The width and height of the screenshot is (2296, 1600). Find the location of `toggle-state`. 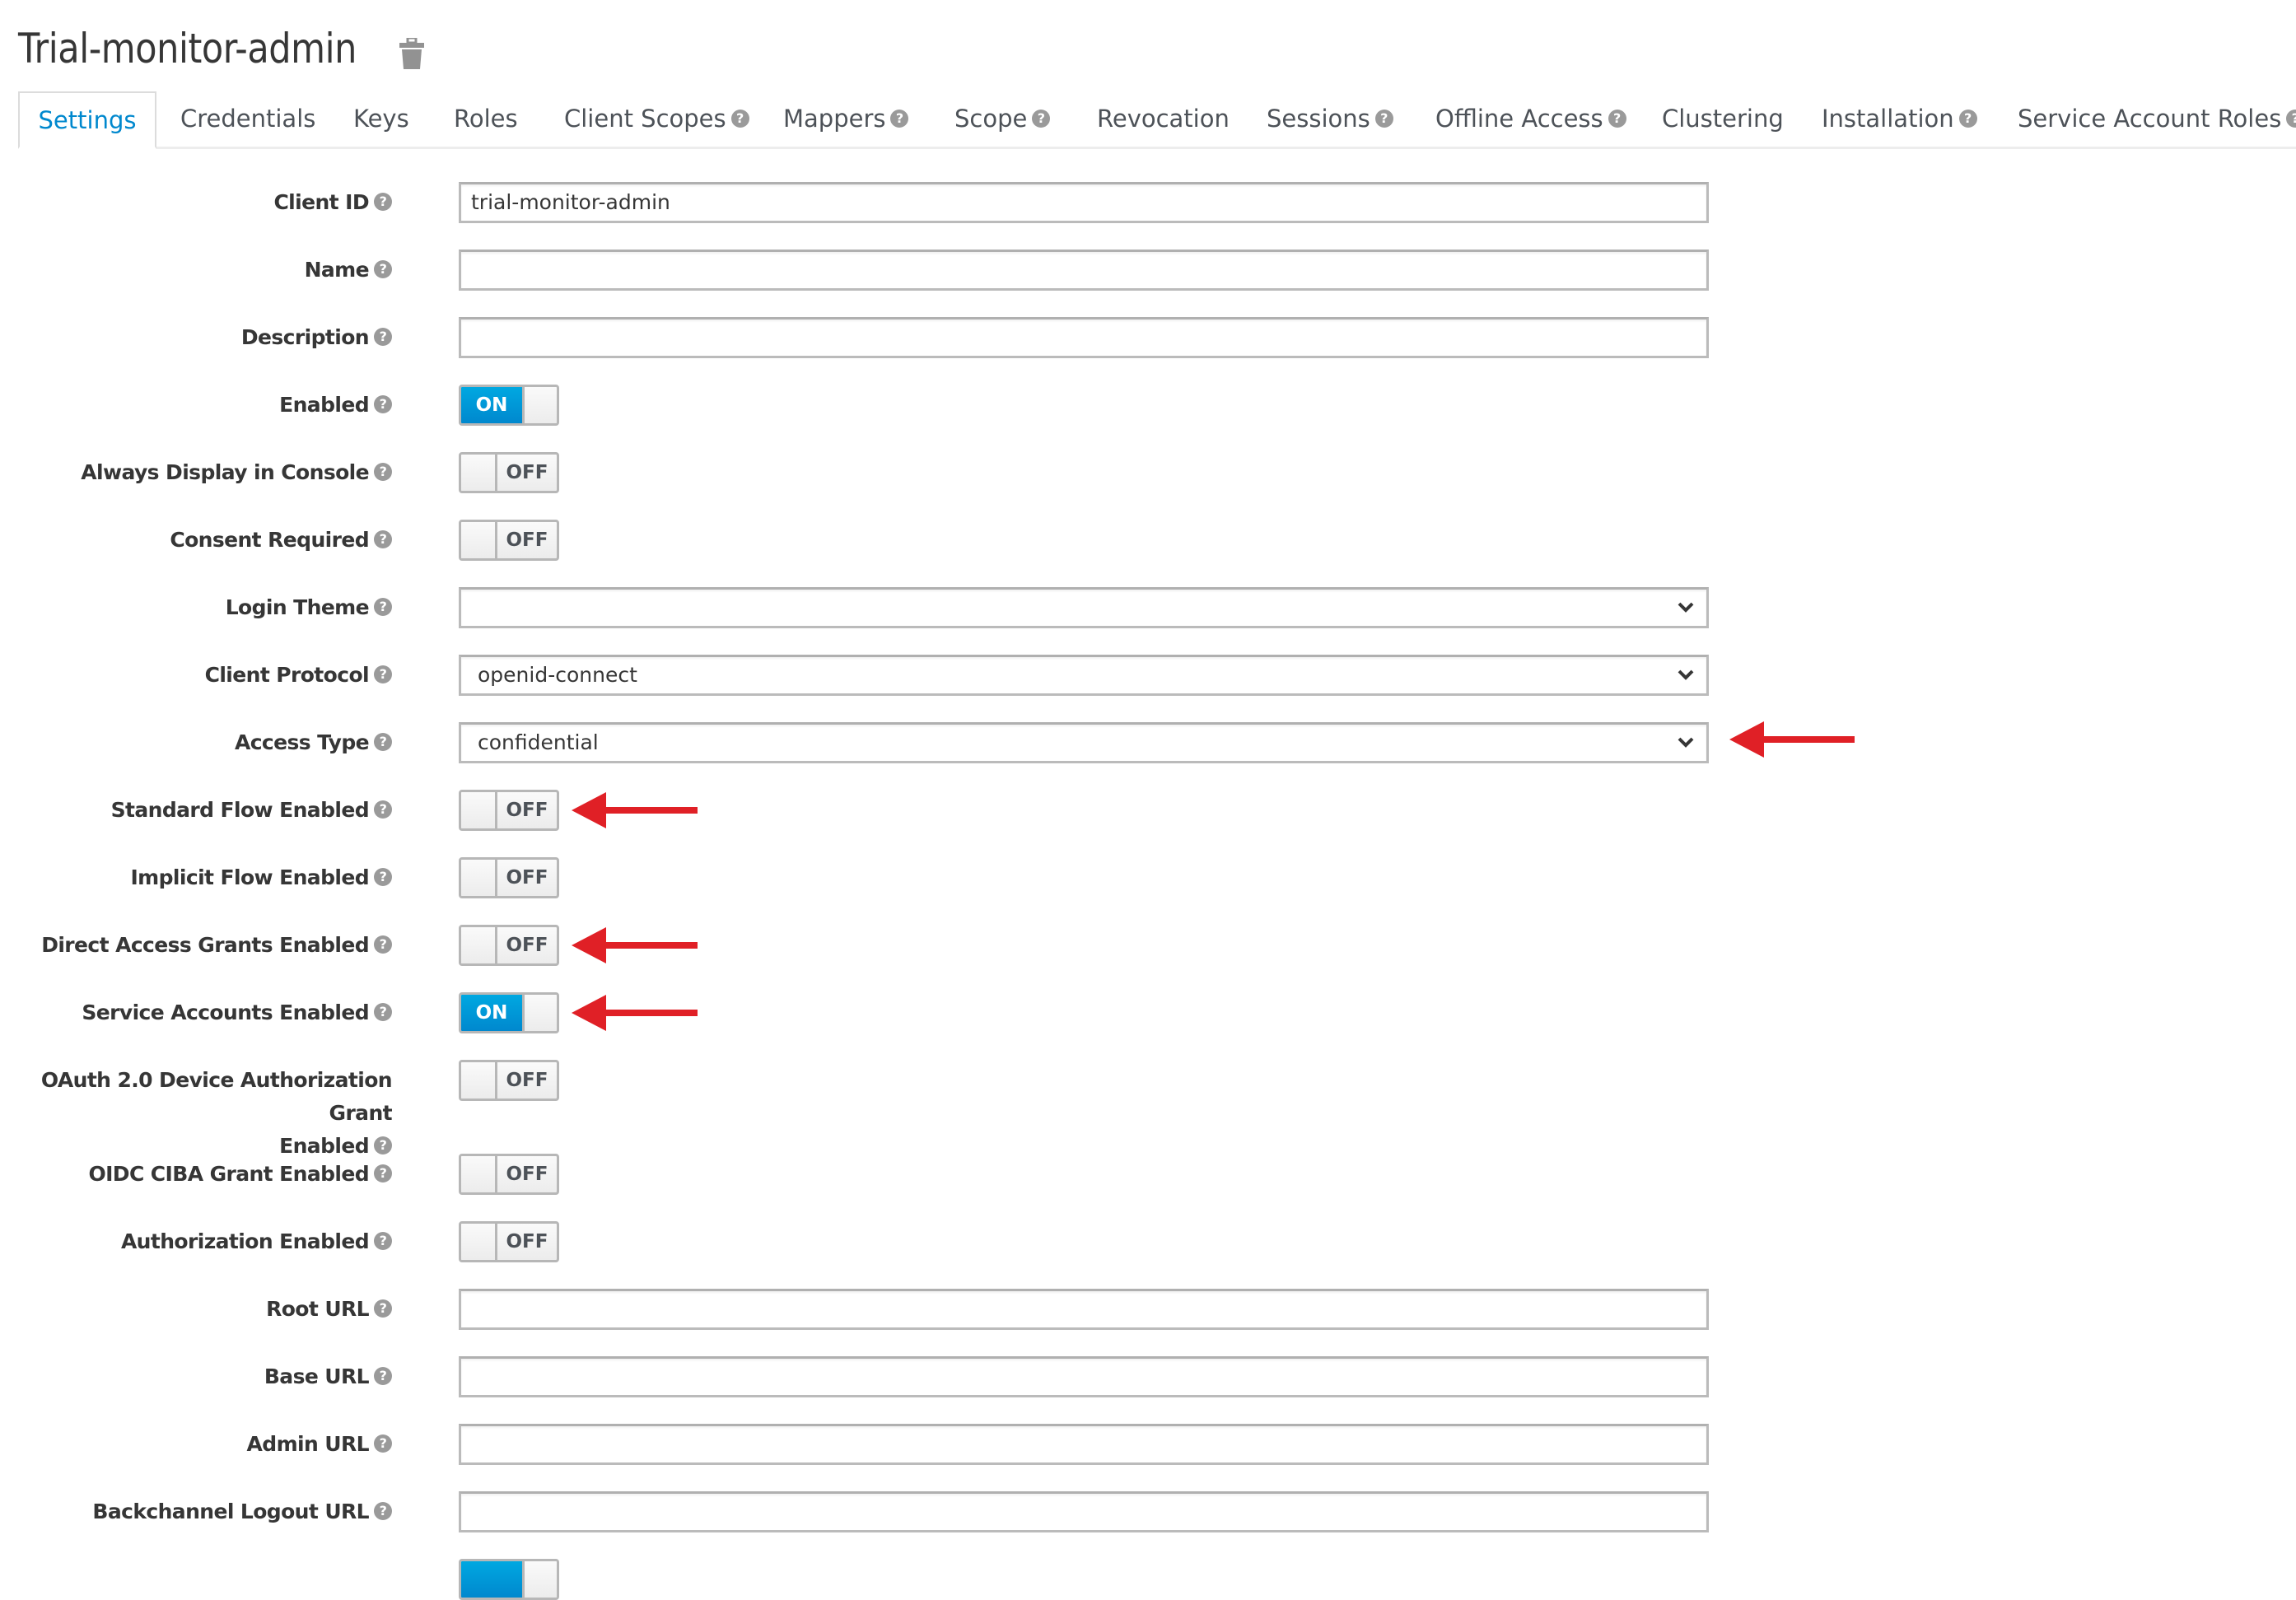

toggle-state is located at coordinates (491, 1580).